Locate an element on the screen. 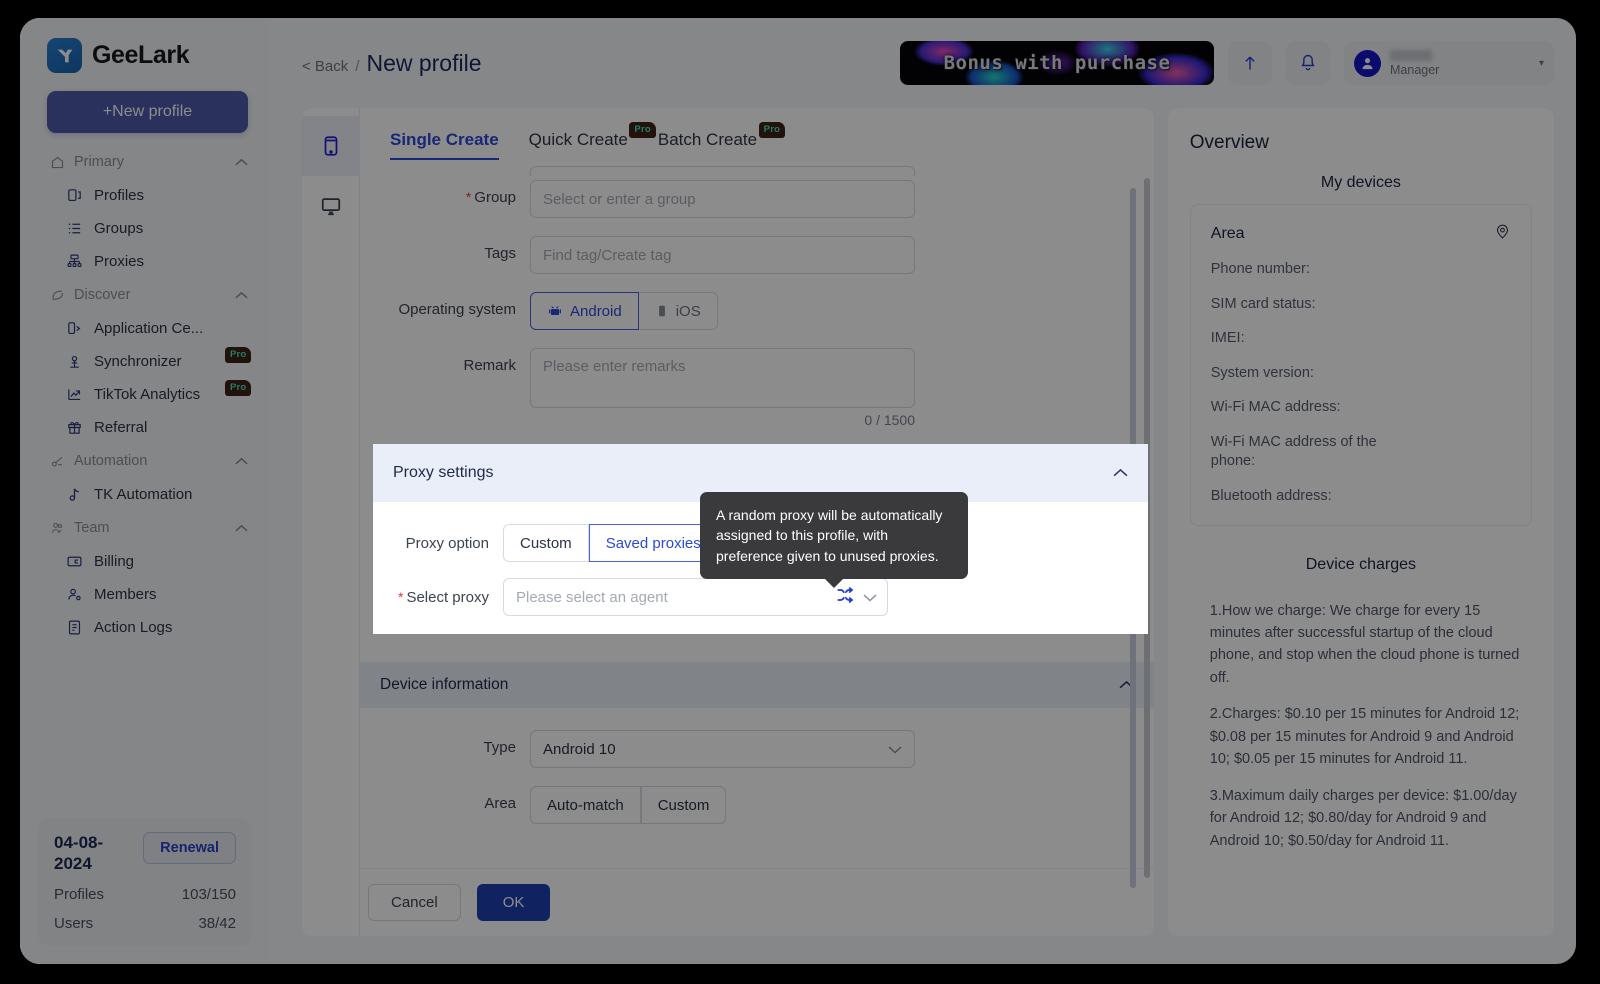 The image size is (1600, 984). field-group: Group Select or enter a group is located at coordinates (742, 199).